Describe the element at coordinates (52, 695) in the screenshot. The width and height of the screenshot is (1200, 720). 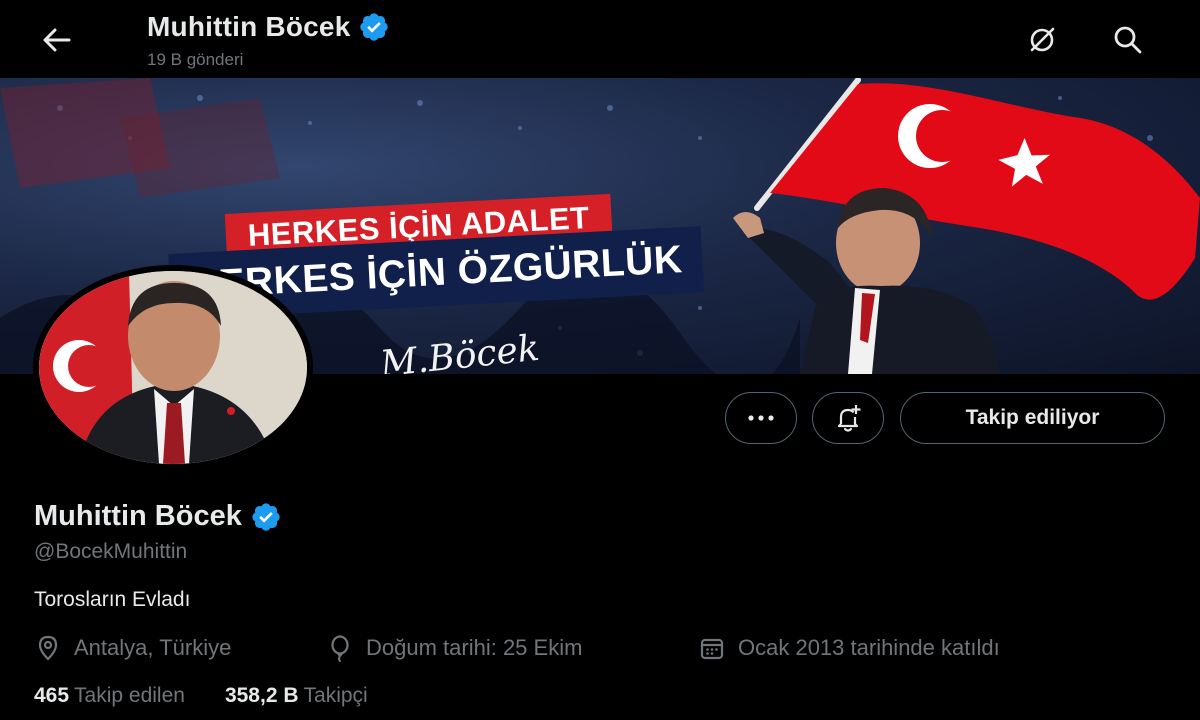
I see `following-count: 465` at that location.